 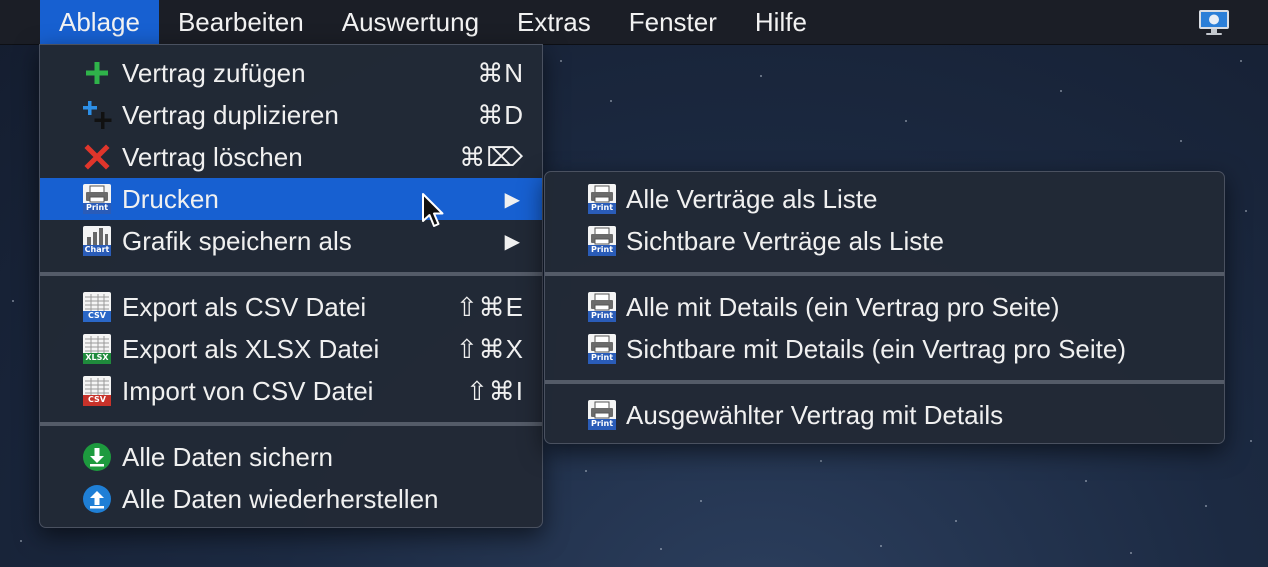 I want to click on submenu-item-sichtbare-vertraege-liste: Print Sichtbare Verträge als Liste, so click(x=884, y=241).